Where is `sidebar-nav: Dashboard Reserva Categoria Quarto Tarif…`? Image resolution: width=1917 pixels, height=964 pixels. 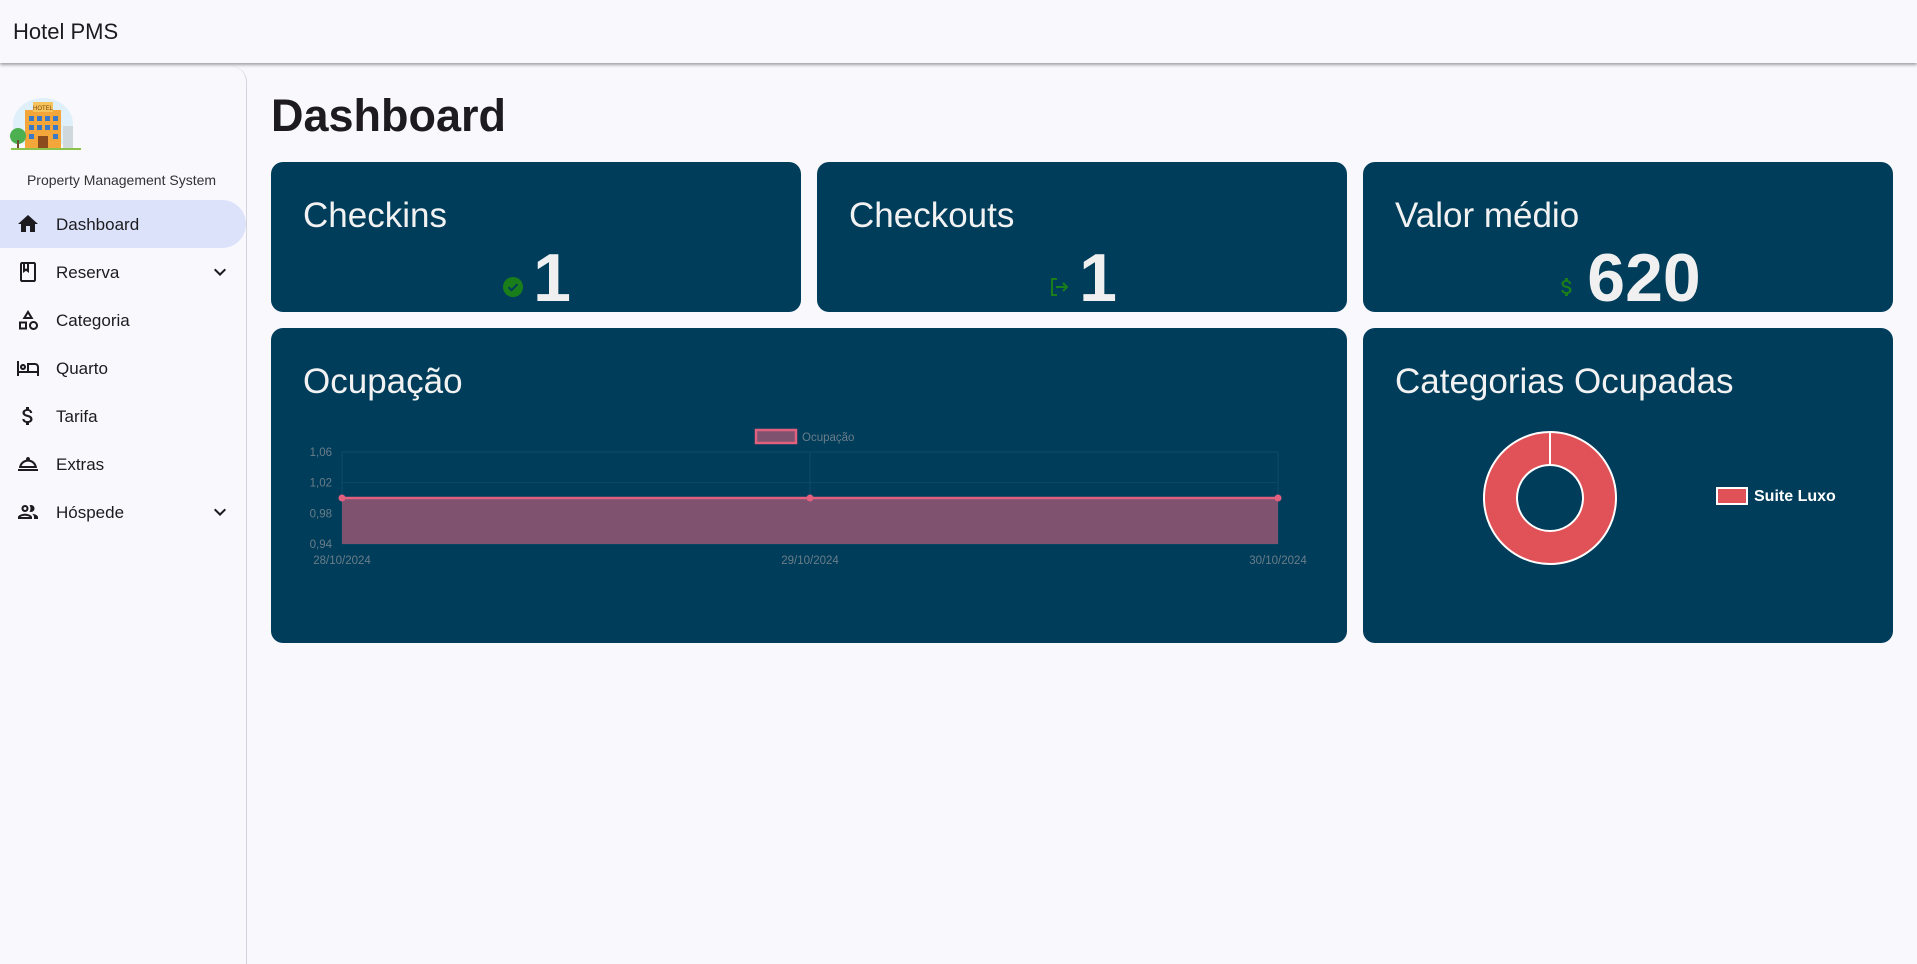
sidebar-nav: Dashboard Reserva Categoria Quarto Tarif… is located at coordinates (123, 368).